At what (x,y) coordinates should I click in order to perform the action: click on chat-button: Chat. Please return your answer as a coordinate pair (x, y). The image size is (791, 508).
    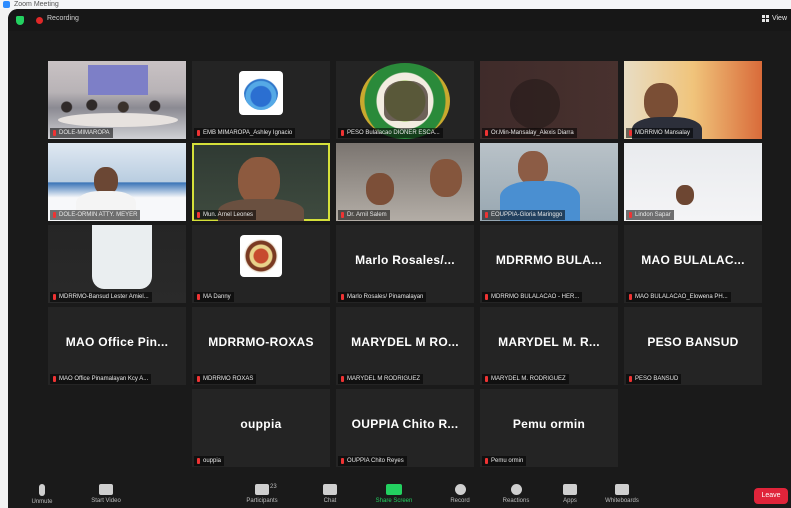
    Looking at the image, I should click on (330, 494).